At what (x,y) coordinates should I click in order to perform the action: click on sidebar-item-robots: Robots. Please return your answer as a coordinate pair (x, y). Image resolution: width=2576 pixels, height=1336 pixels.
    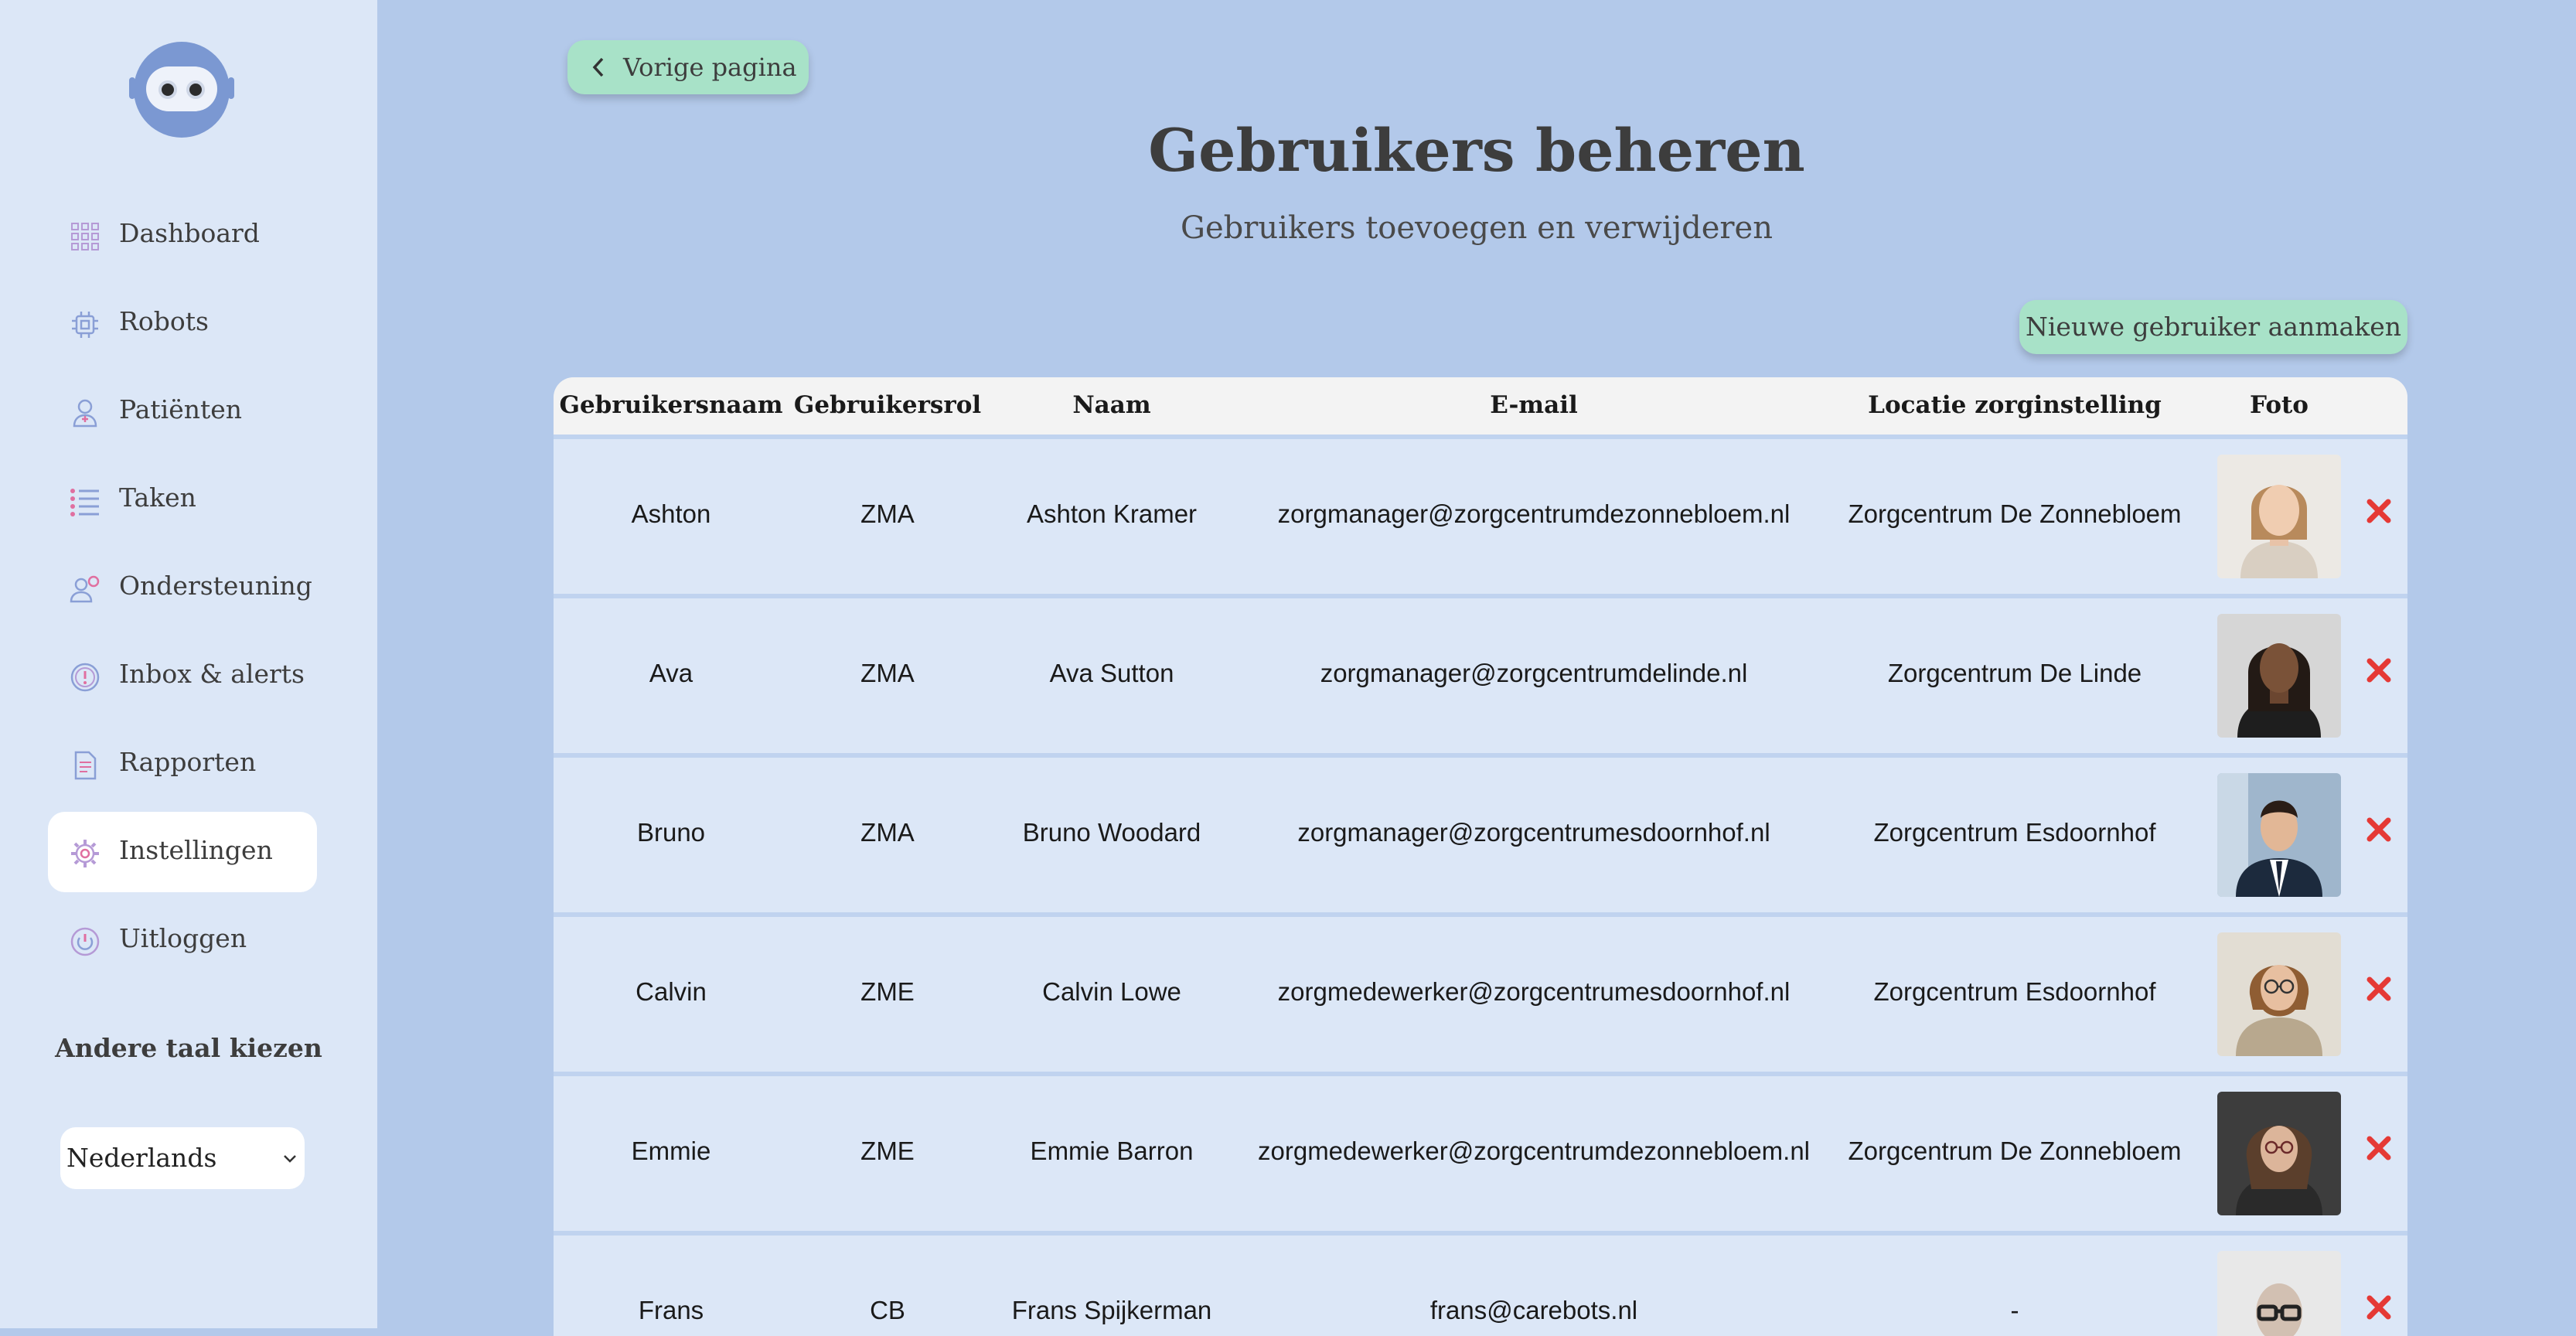
    Looking at the image, I should click on (182, 323).